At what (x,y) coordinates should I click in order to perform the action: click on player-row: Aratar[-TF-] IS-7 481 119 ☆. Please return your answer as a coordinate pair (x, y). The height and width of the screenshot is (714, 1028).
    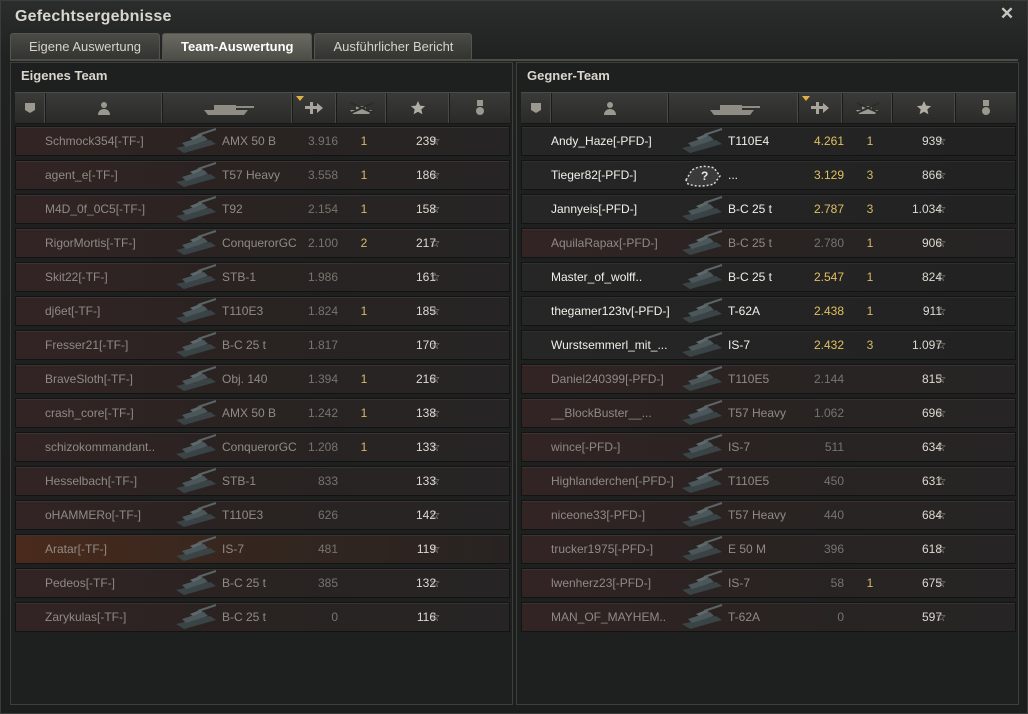
    Looking at the image, I should click on (262, 549).